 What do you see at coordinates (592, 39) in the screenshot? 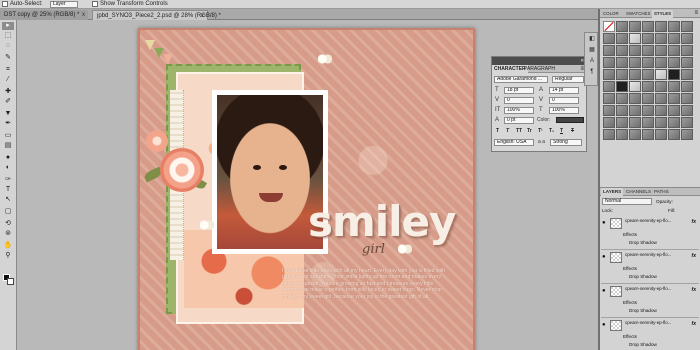
I see `history-panel-icon: ◧` at bounding box center [592, 39].